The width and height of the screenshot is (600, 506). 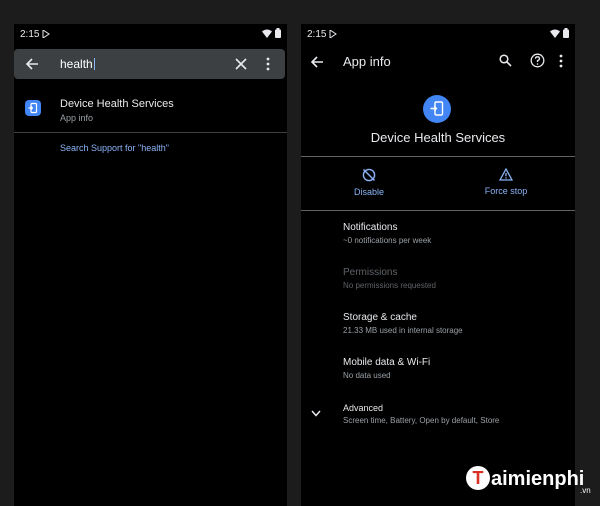 I want to click on close-icon, so click(x=241, y=64).